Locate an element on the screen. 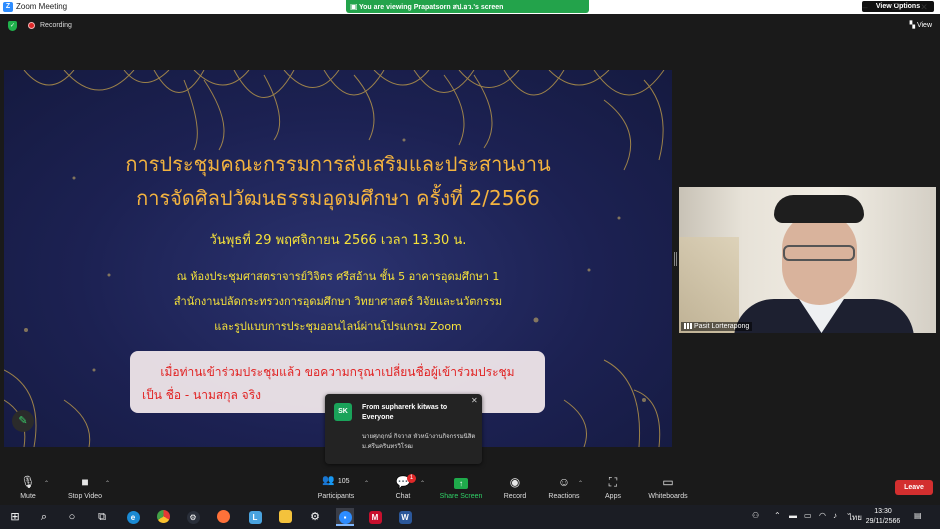 This screenshot has width=940, height=529. chat-unread-badge: 1 is located at coordinates (411, 478).